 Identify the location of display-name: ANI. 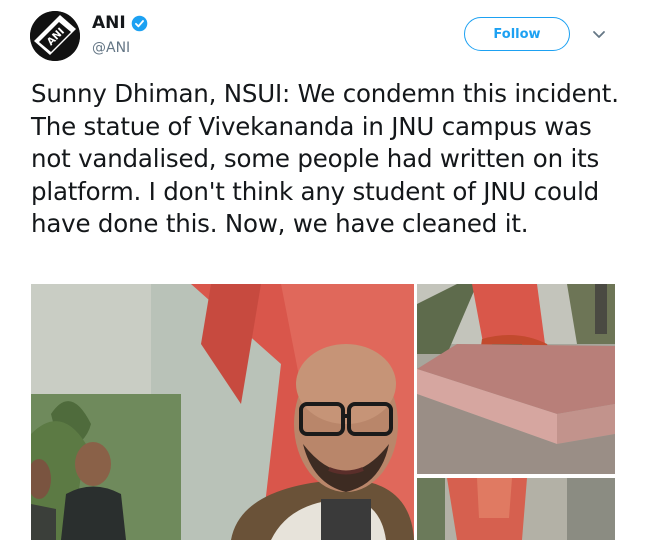
(109, 23).